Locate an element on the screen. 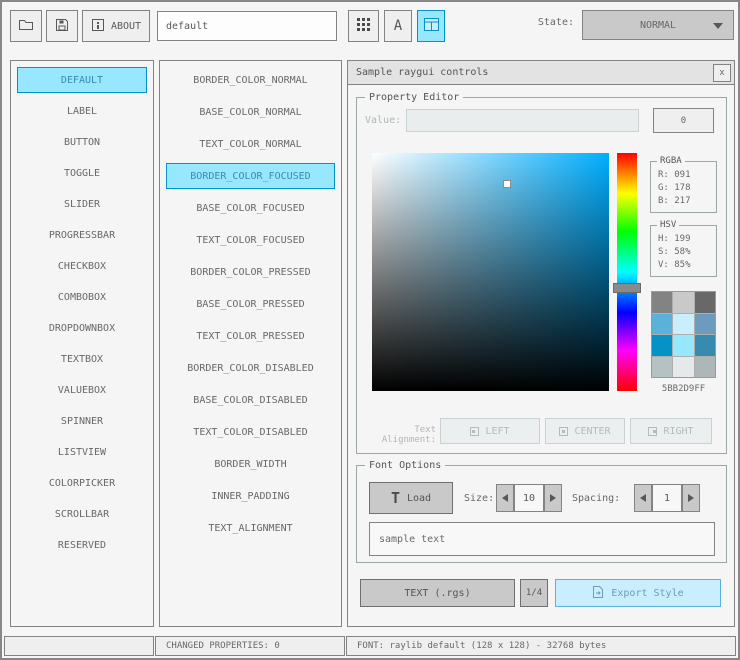 This screenshot has height=660, width=740. spacing-decrease-button is located at coordinates (643, 498).